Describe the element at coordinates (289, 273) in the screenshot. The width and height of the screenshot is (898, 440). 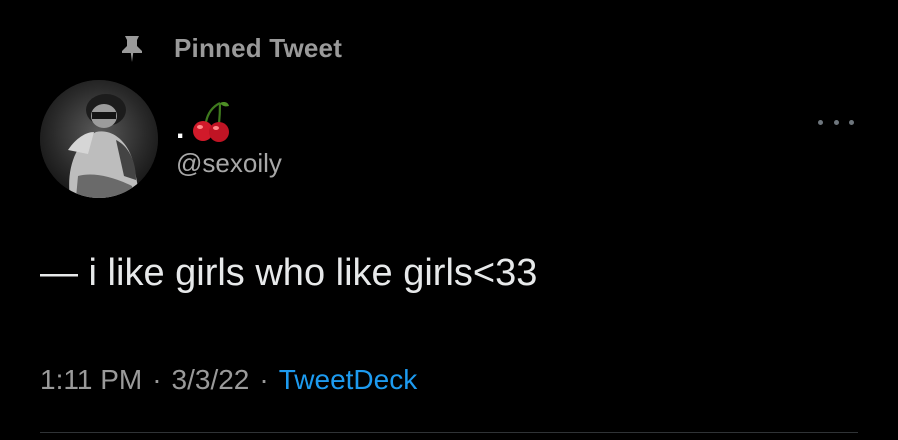
I see `tweet-text: — i like girls who like girls<33` at that location.